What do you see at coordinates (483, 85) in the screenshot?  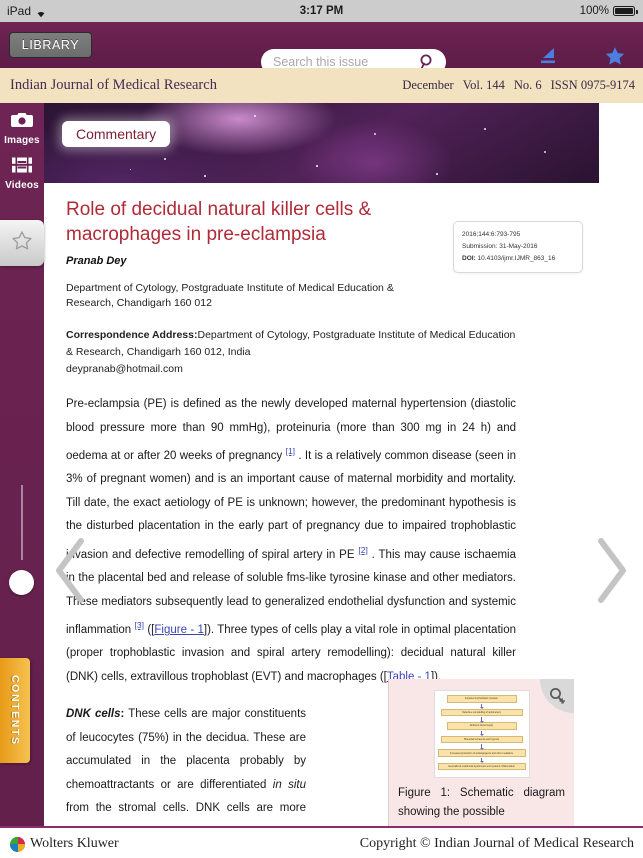 I see `issue-volume: Vol. 144` at bounding box center [483, 85].